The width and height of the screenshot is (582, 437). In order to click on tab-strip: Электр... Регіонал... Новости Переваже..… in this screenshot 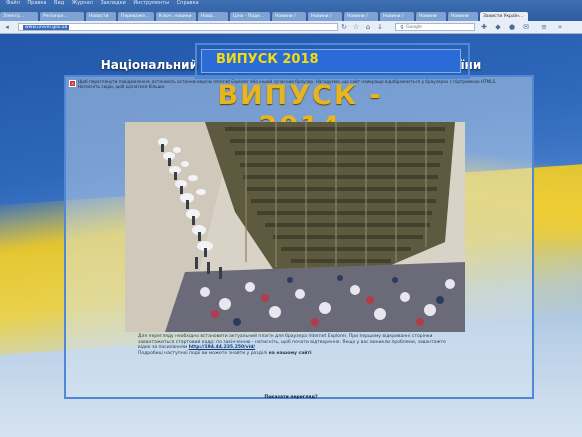, I will do `click(291, 16)`.